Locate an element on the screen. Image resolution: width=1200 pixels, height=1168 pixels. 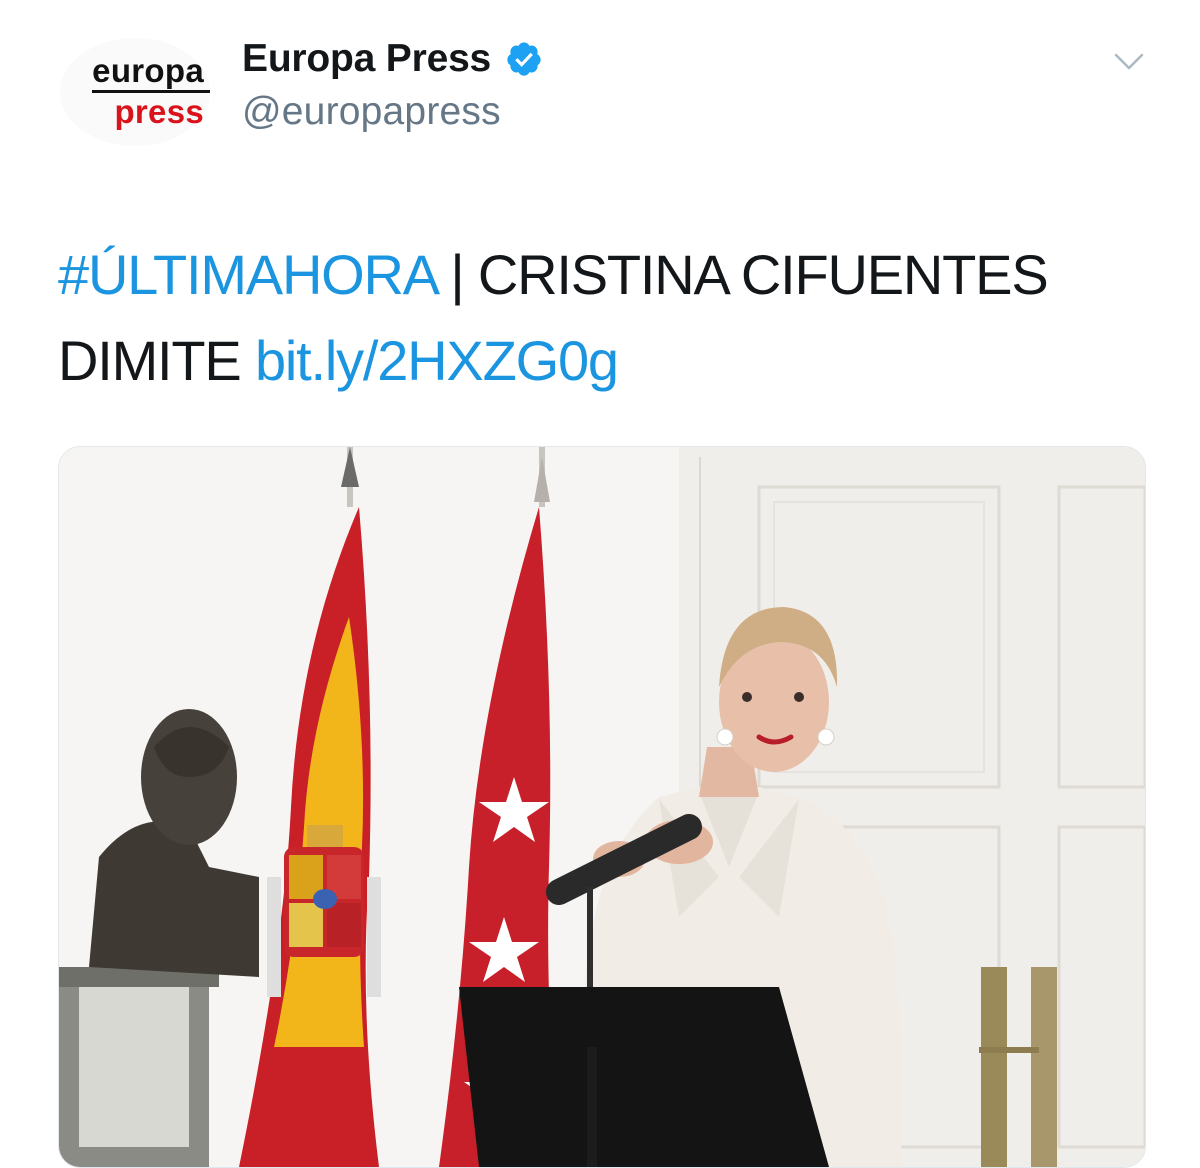
display-name: Europa Press is located at coordinates (366, 59).